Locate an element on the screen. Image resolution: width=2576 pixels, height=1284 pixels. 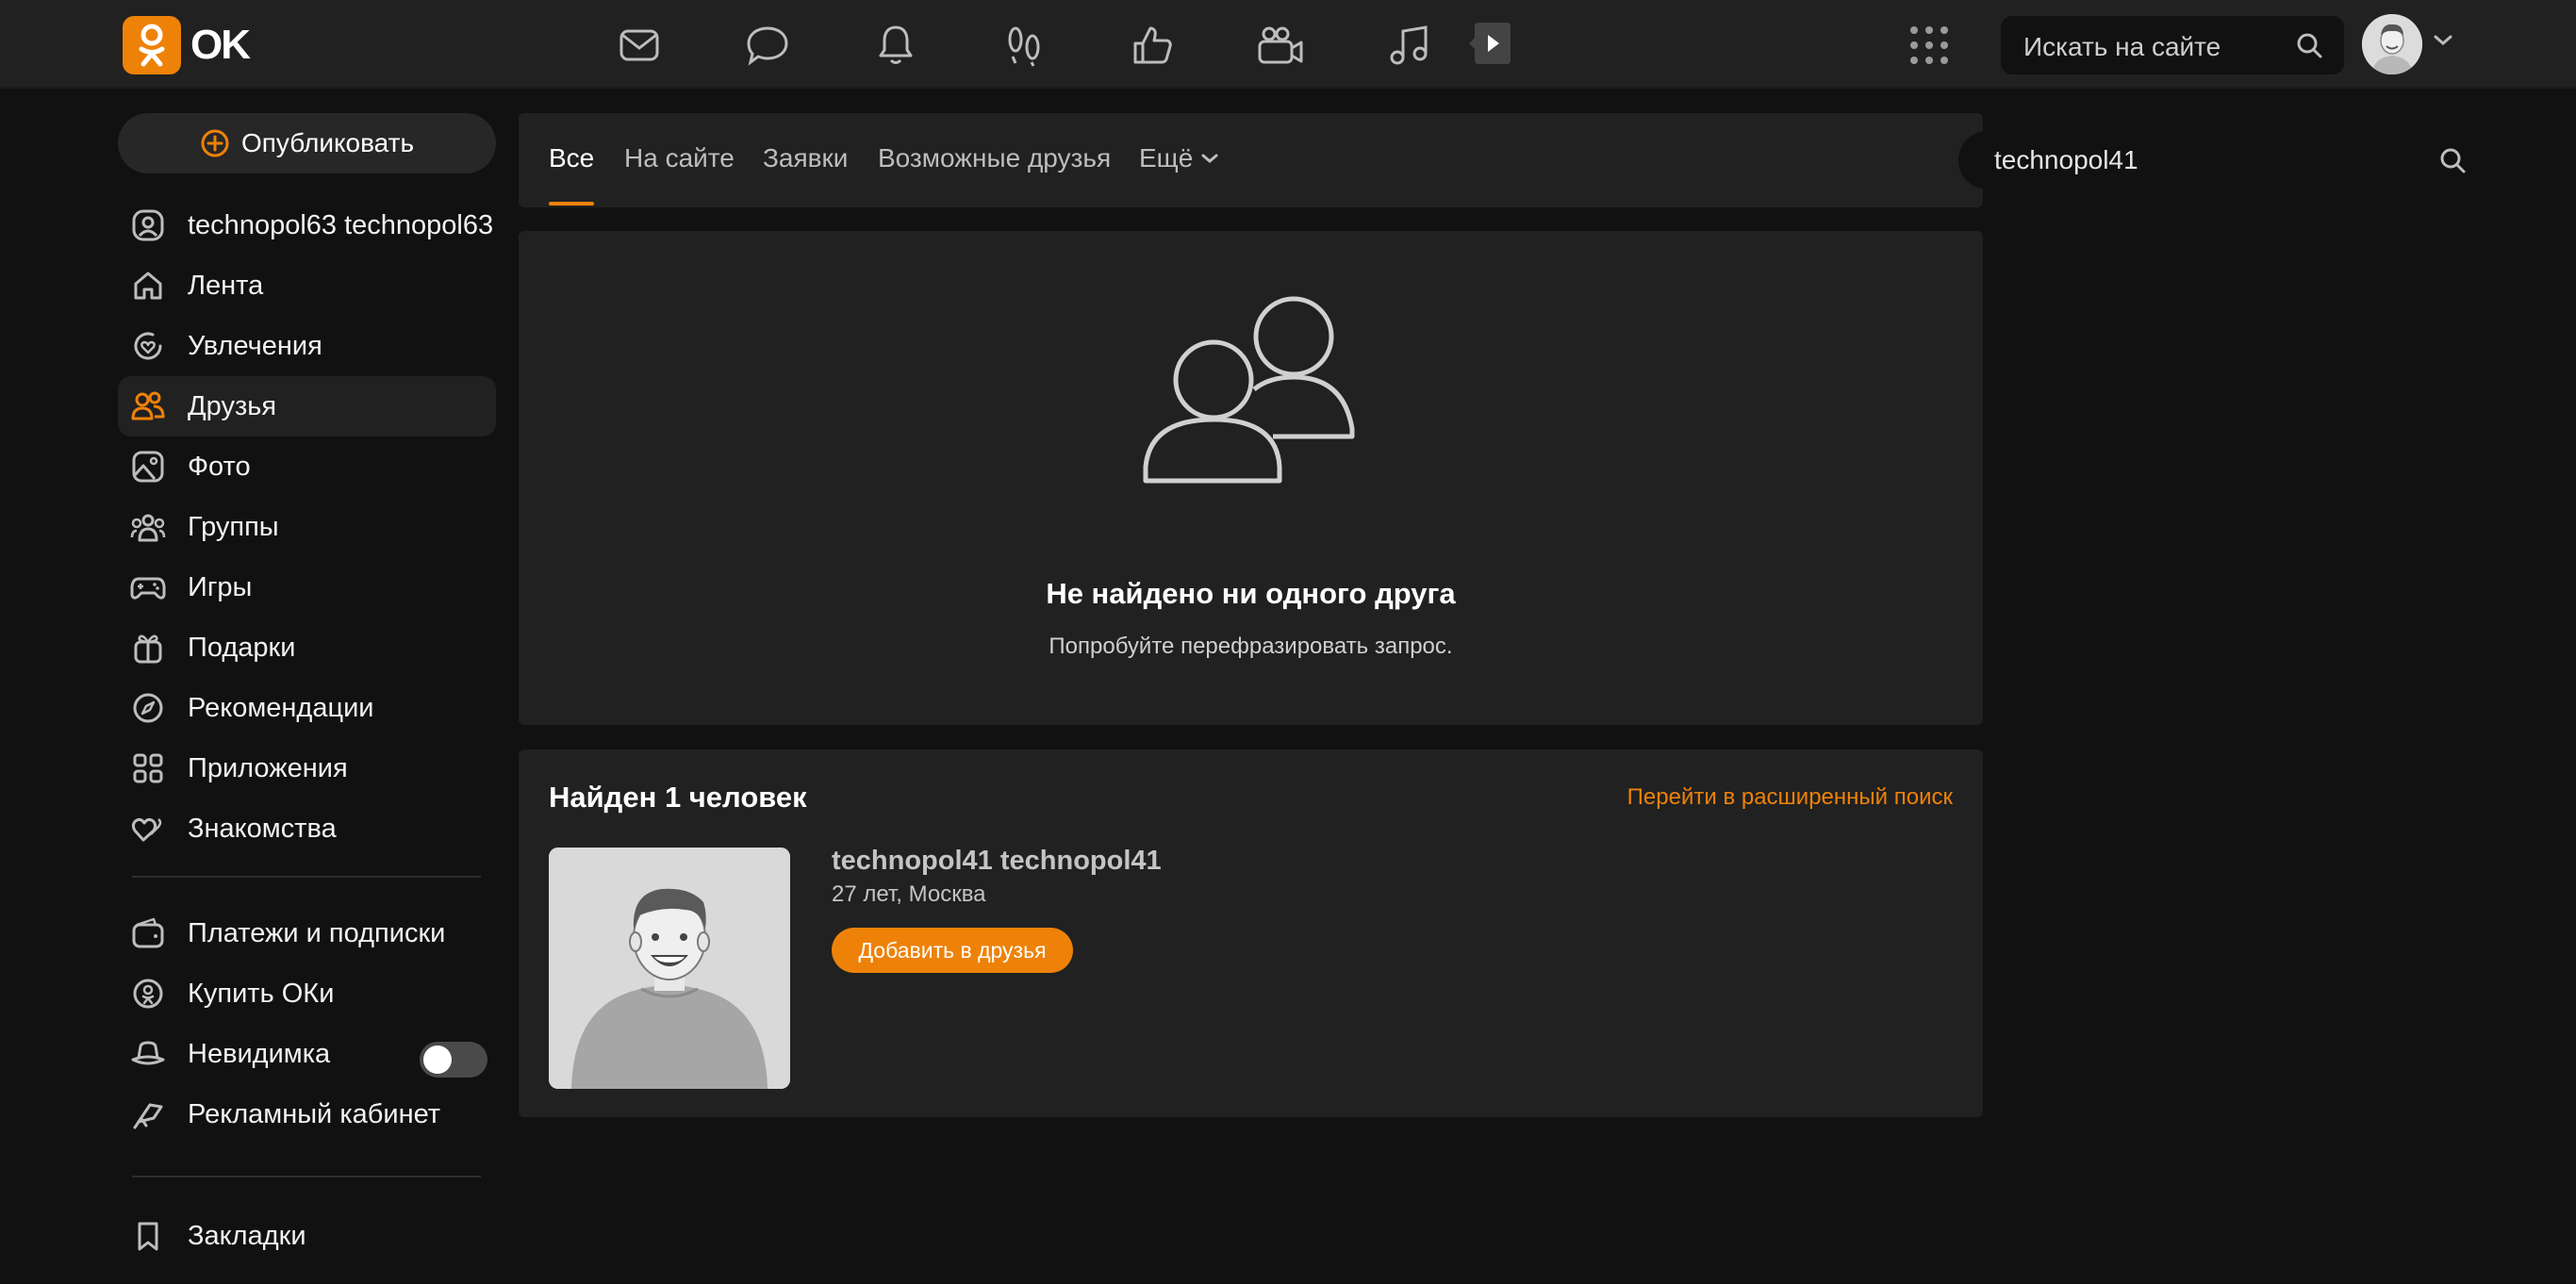
bell-icon is located at coordinates (895, 45).